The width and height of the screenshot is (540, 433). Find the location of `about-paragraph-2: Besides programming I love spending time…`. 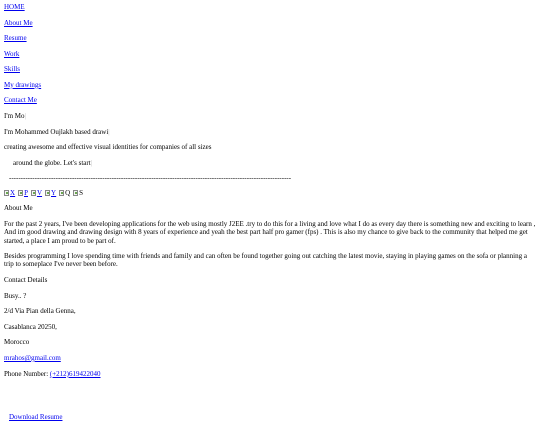

about-paragraph-2: Besides programming I love spending time… is located at coordinates (265, 260).